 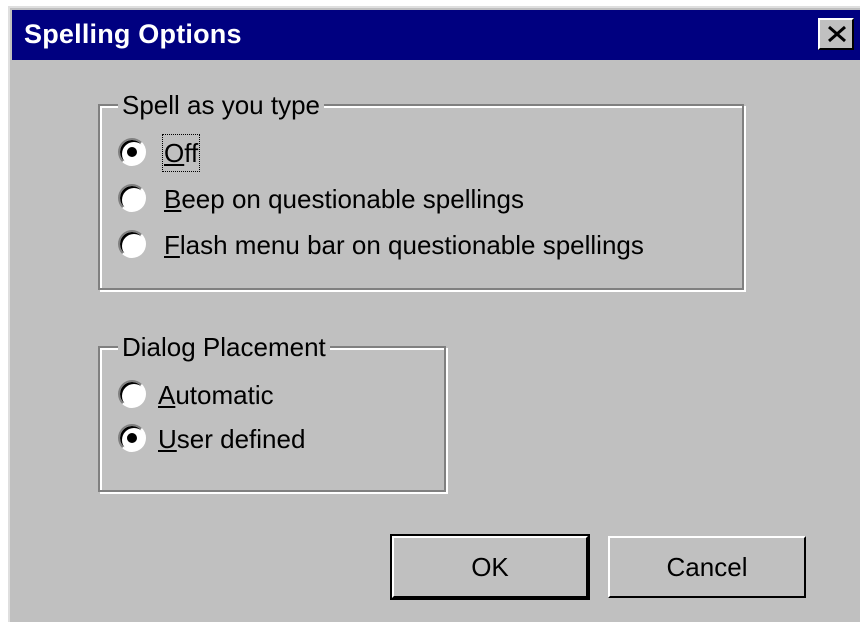 I want to click on spell-as-you-type-label: Spell as you type, so click(x=221, y=105).